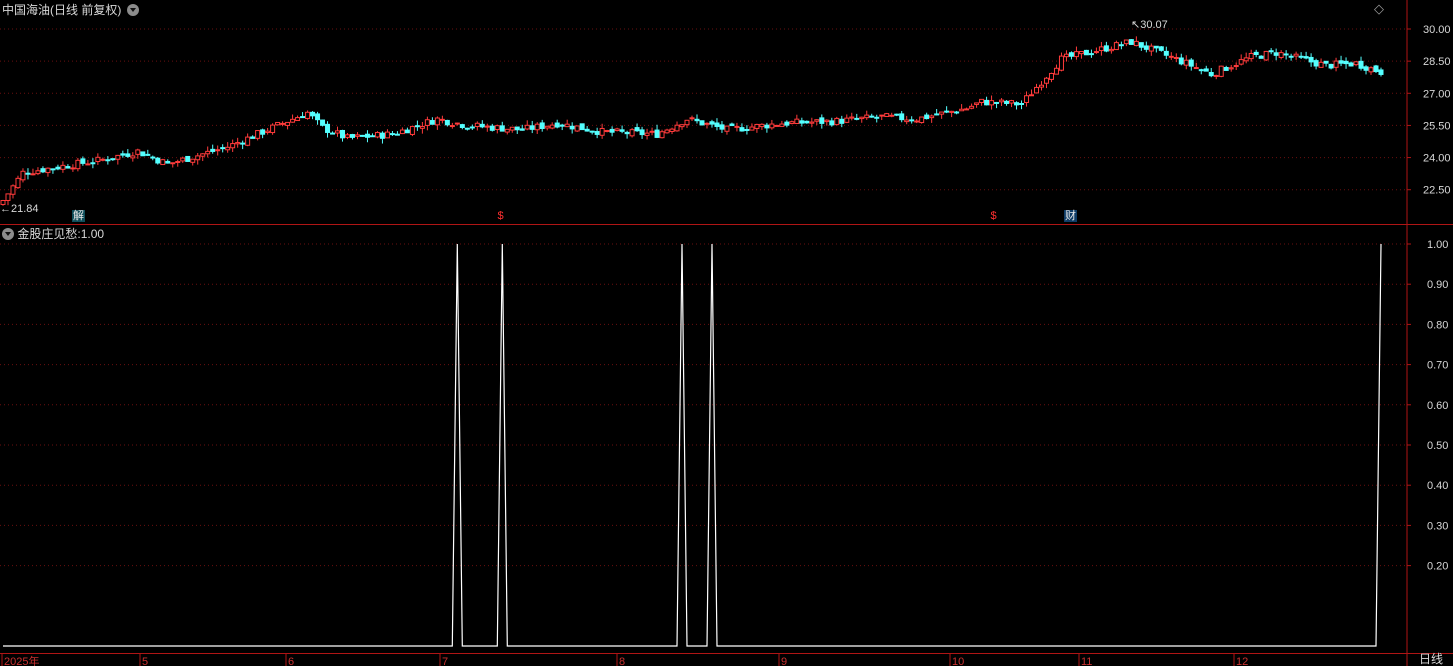 The image size is (1453, 666). Describe the element at coordinates (92, 234) in the screenshot. I see `indicator-value: 1.00` at that location.